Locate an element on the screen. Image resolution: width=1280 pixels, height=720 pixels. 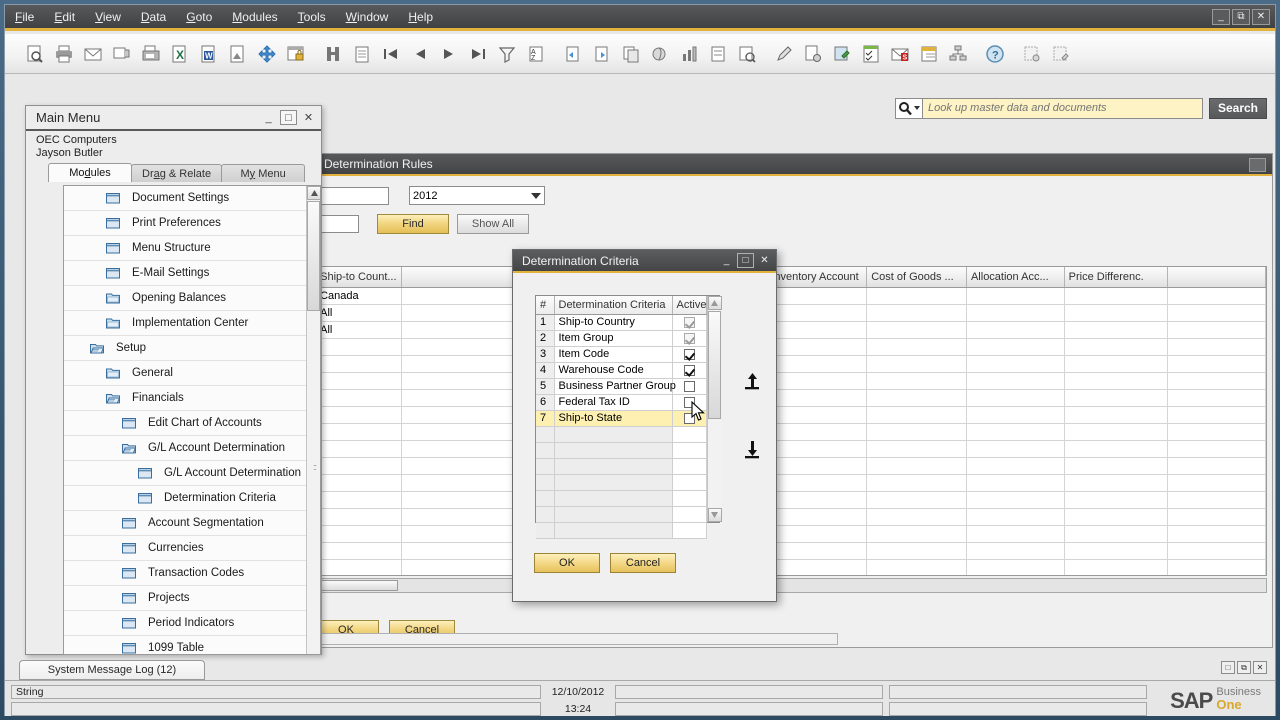
criteria-row: 5 Business Partner Group is located at coordinates (621, 386).